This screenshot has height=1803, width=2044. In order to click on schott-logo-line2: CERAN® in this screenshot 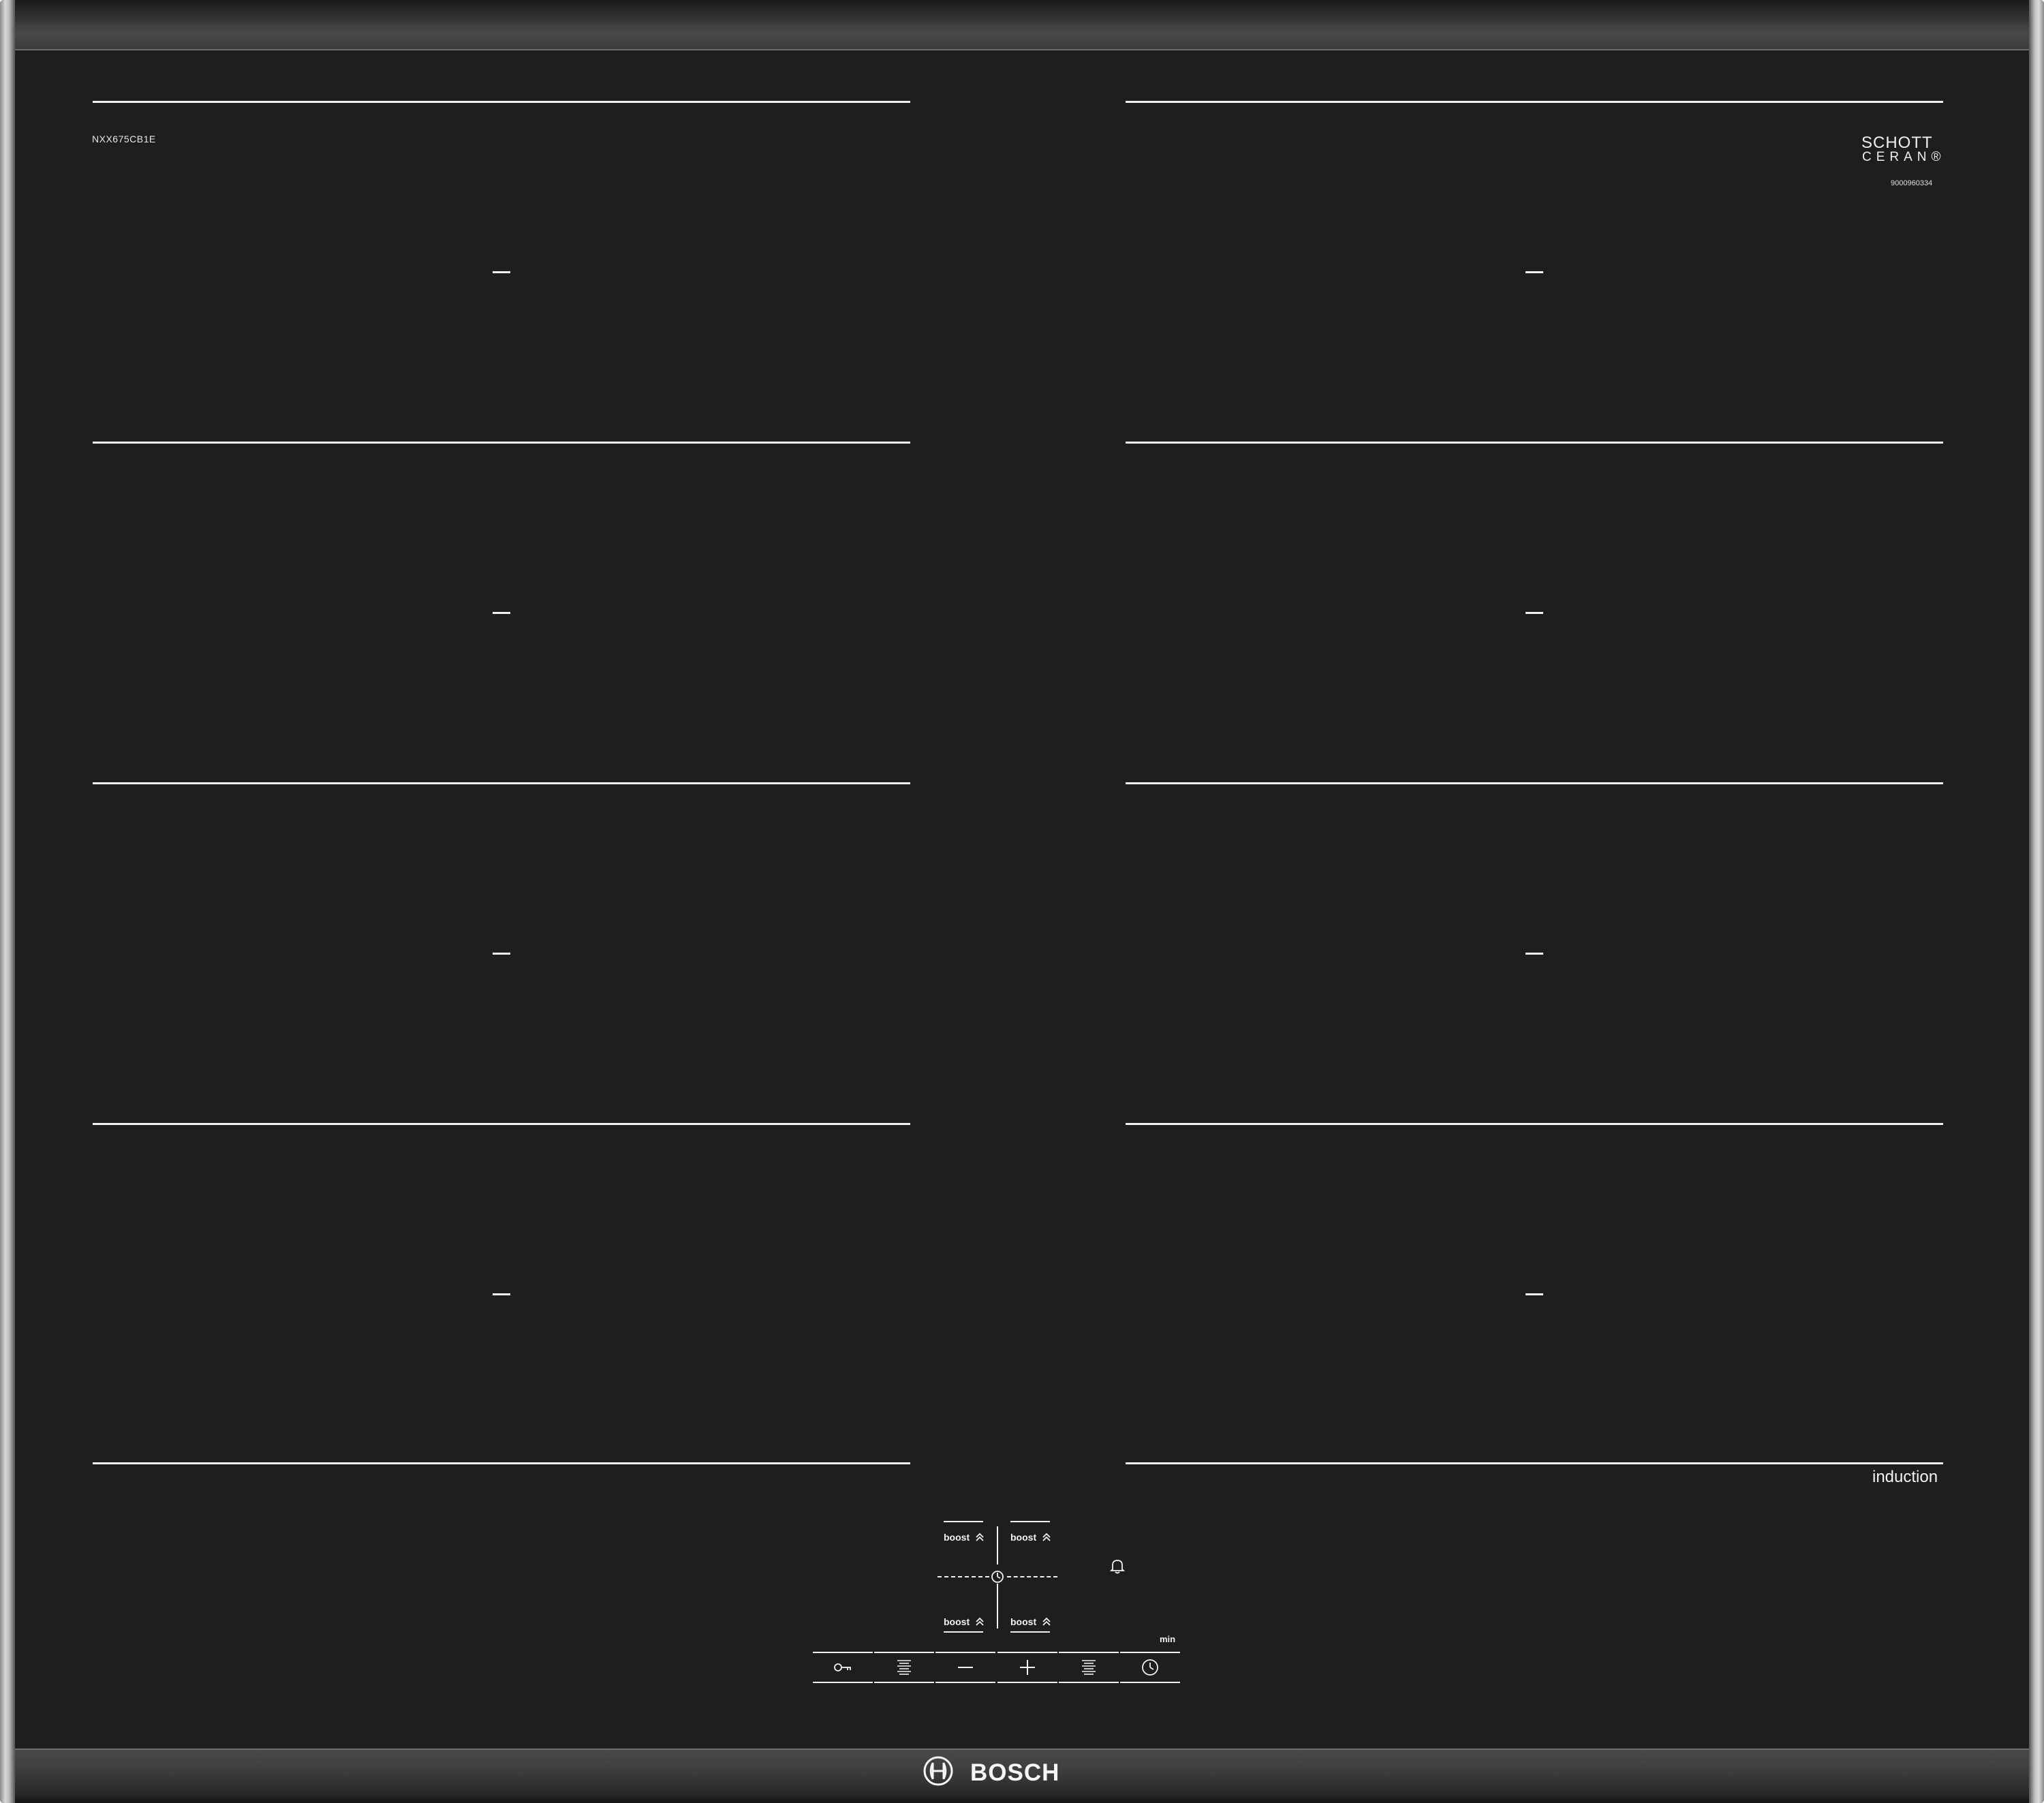, I will do `click(1904, 157)`.